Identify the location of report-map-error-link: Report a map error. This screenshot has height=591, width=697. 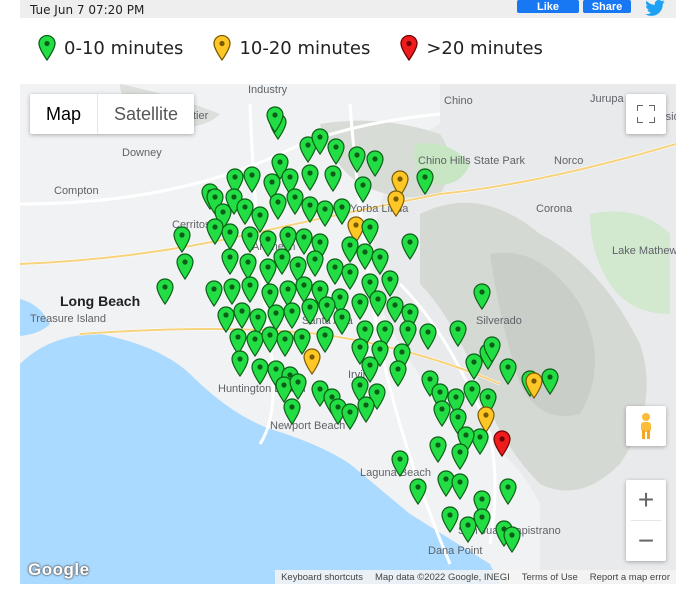
(630, 577).